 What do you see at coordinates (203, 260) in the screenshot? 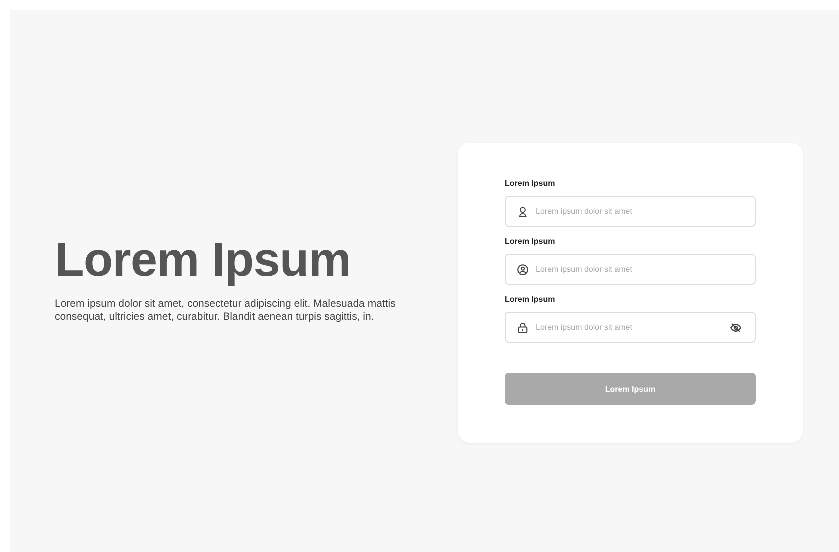
I see `hero-title: Lorem Ipsum` at bounding box center [203, 260].